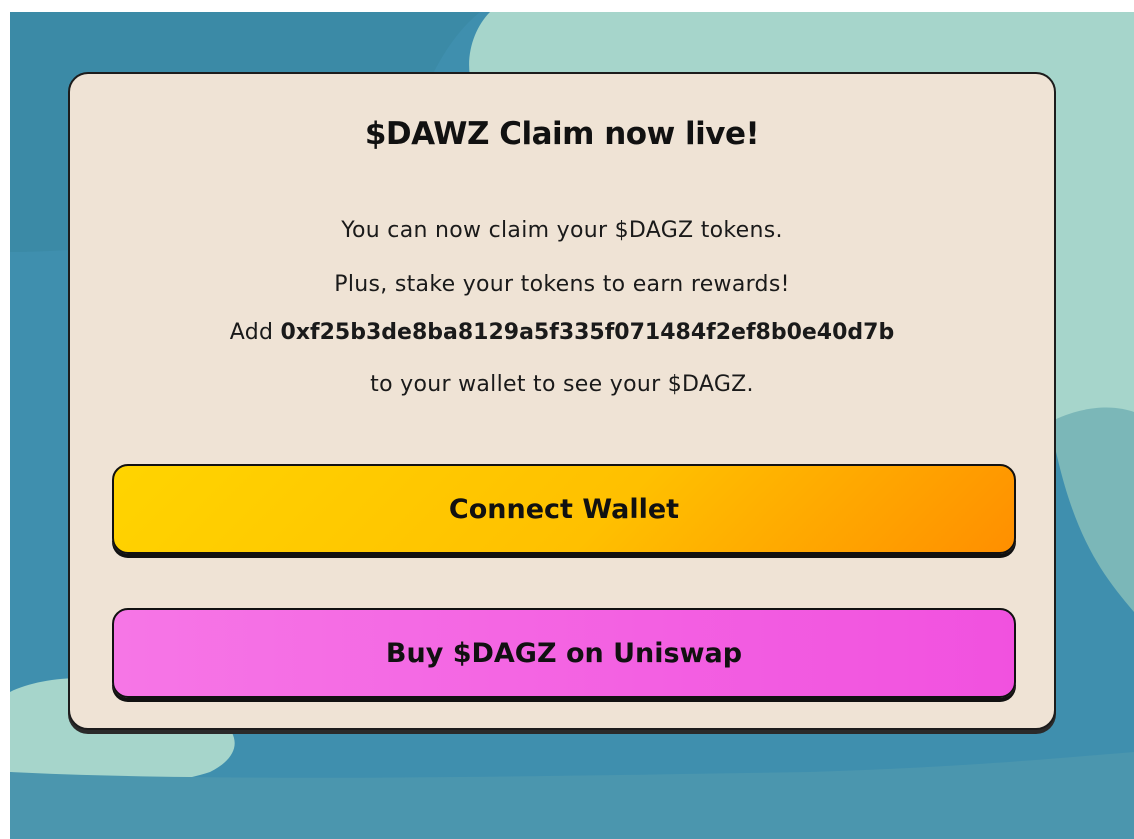 This screenshot has width=1134, height=839. Describe the element at coordinates (564, 653) in the screenshot. I see `buy-on-uniswap-button: Buy $DAGZ on Uniswap` at that location.